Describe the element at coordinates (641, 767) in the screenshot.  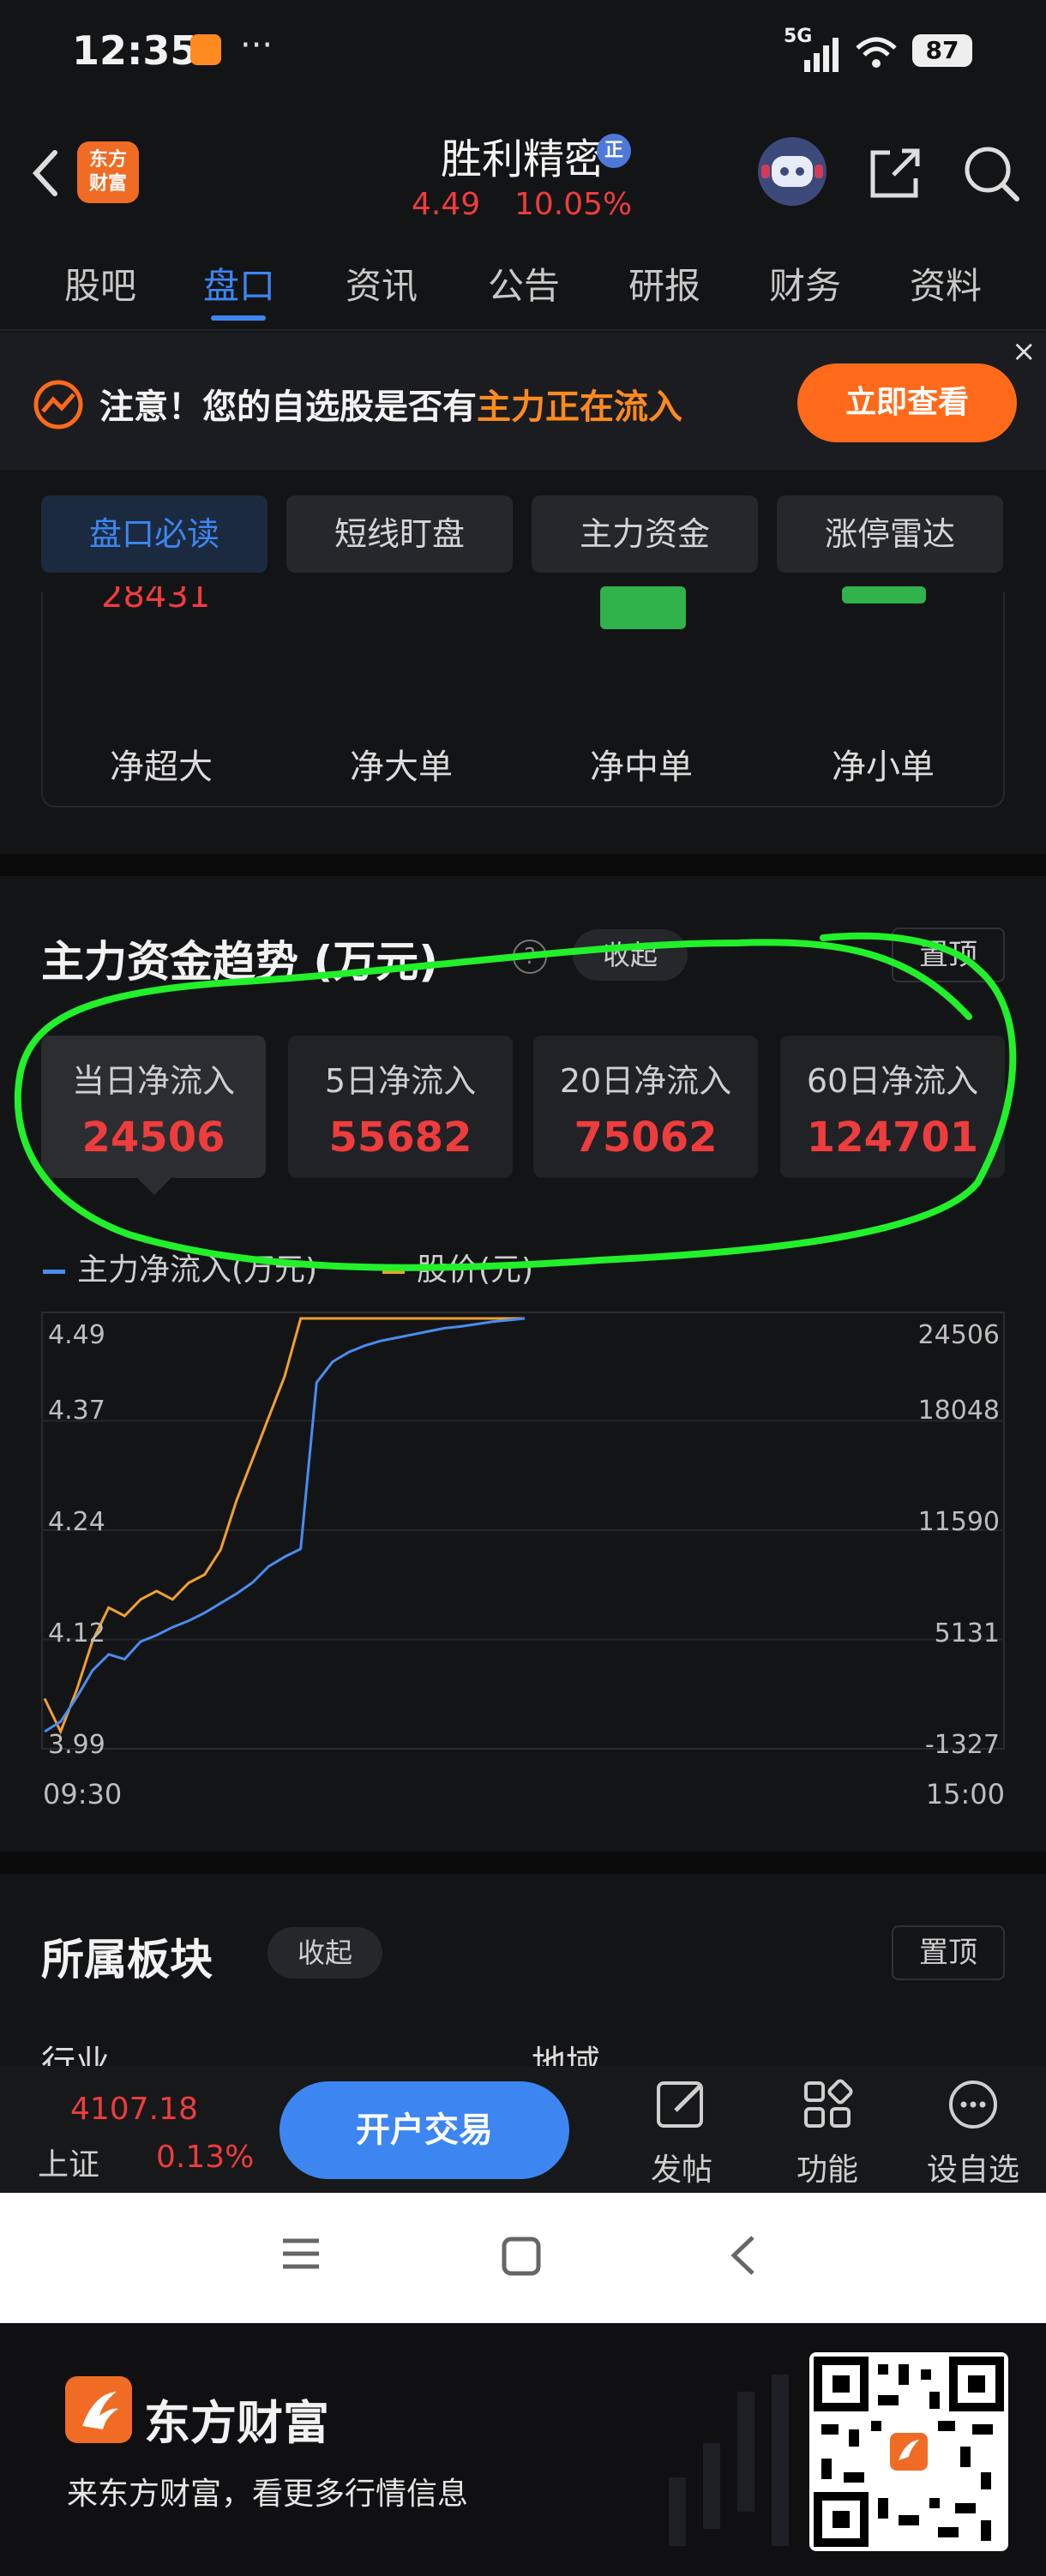
I see `flow-label-medium: 净中单` at that location.